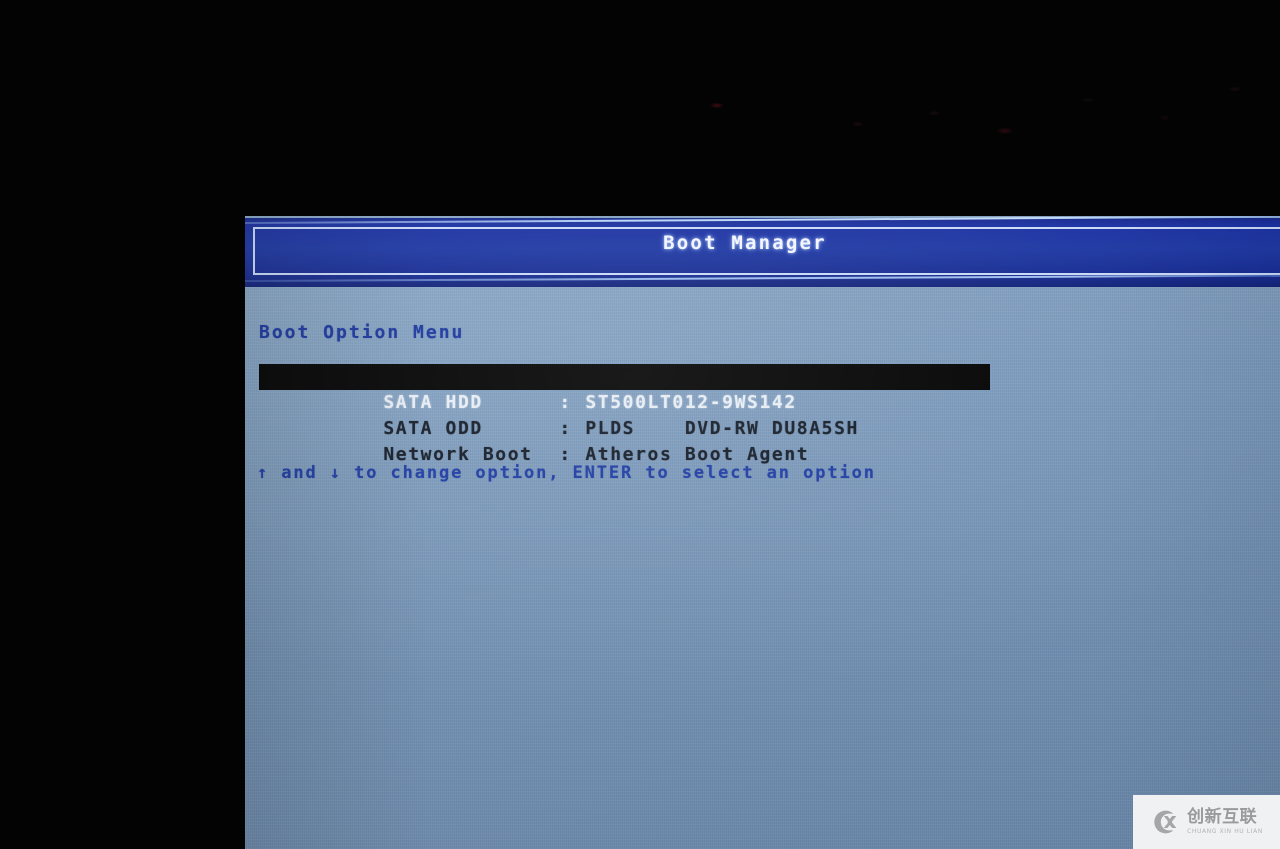  Describe the element at coordinates (762, 278) in the screenshot. I see `title-bar-bottom-highlight` at that location.